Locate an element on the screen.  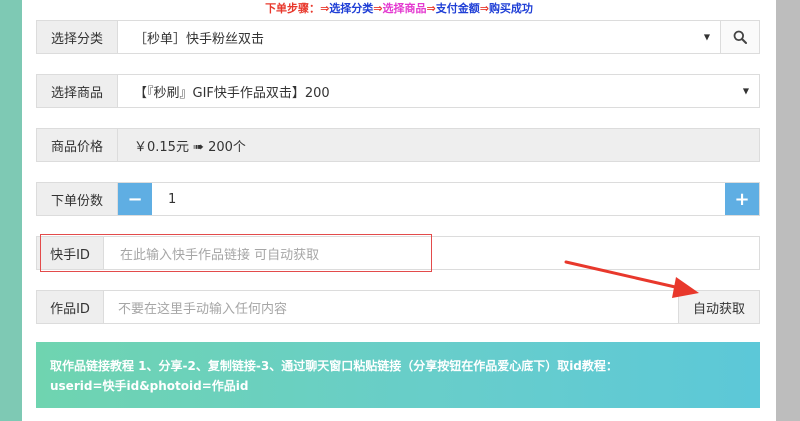
price-value: ￥0.15元 ➠ 200个 is located at coordinates (190, 147).